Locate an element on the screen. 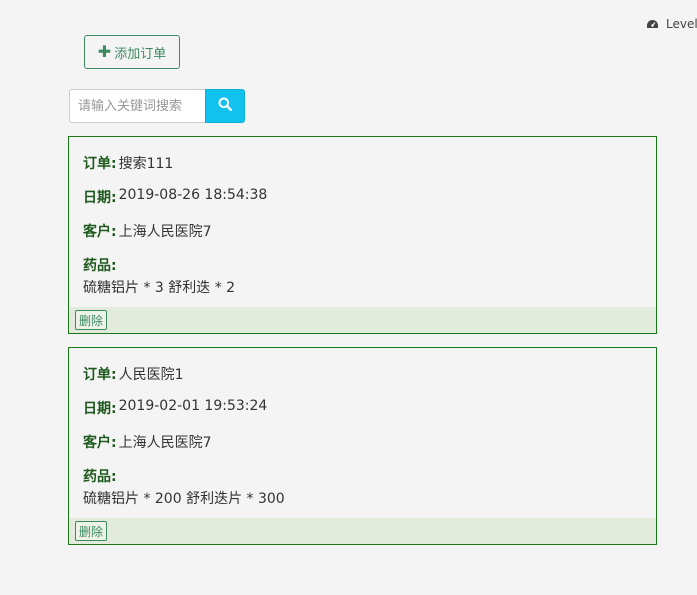  level-label: Level is located at coordinates (681, 24).